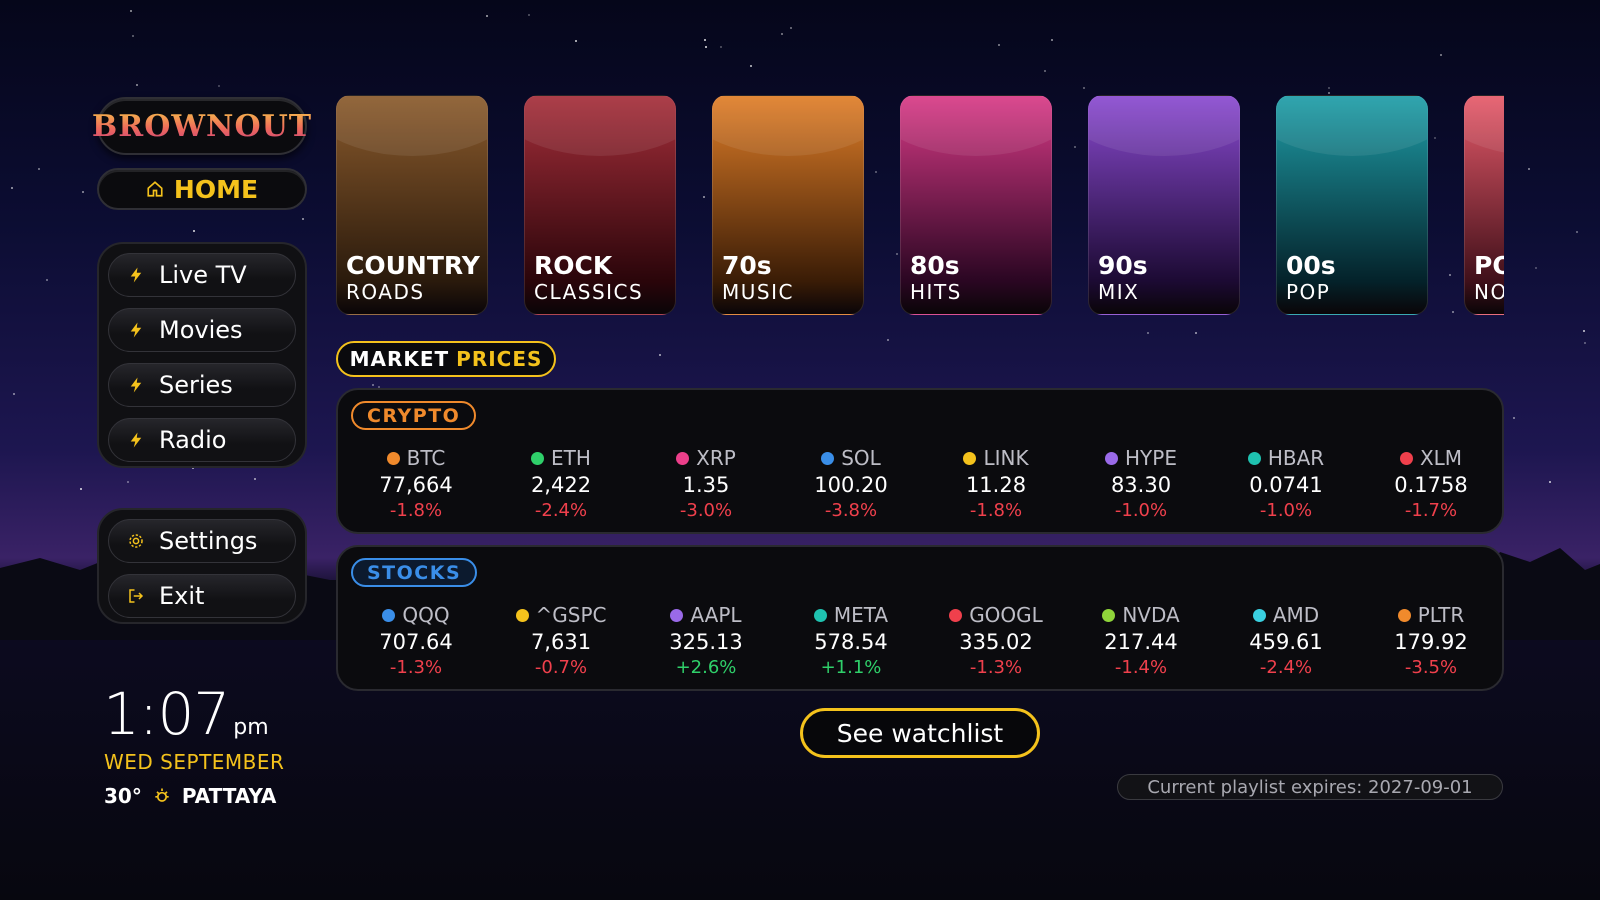 Image resolution: width=1600 pixels, height=900 pixels. What do you see at coordinates (788, 205) in the screenshot?
I see `genre-card: 70s MUSIC` at bounding box center [788, 205].